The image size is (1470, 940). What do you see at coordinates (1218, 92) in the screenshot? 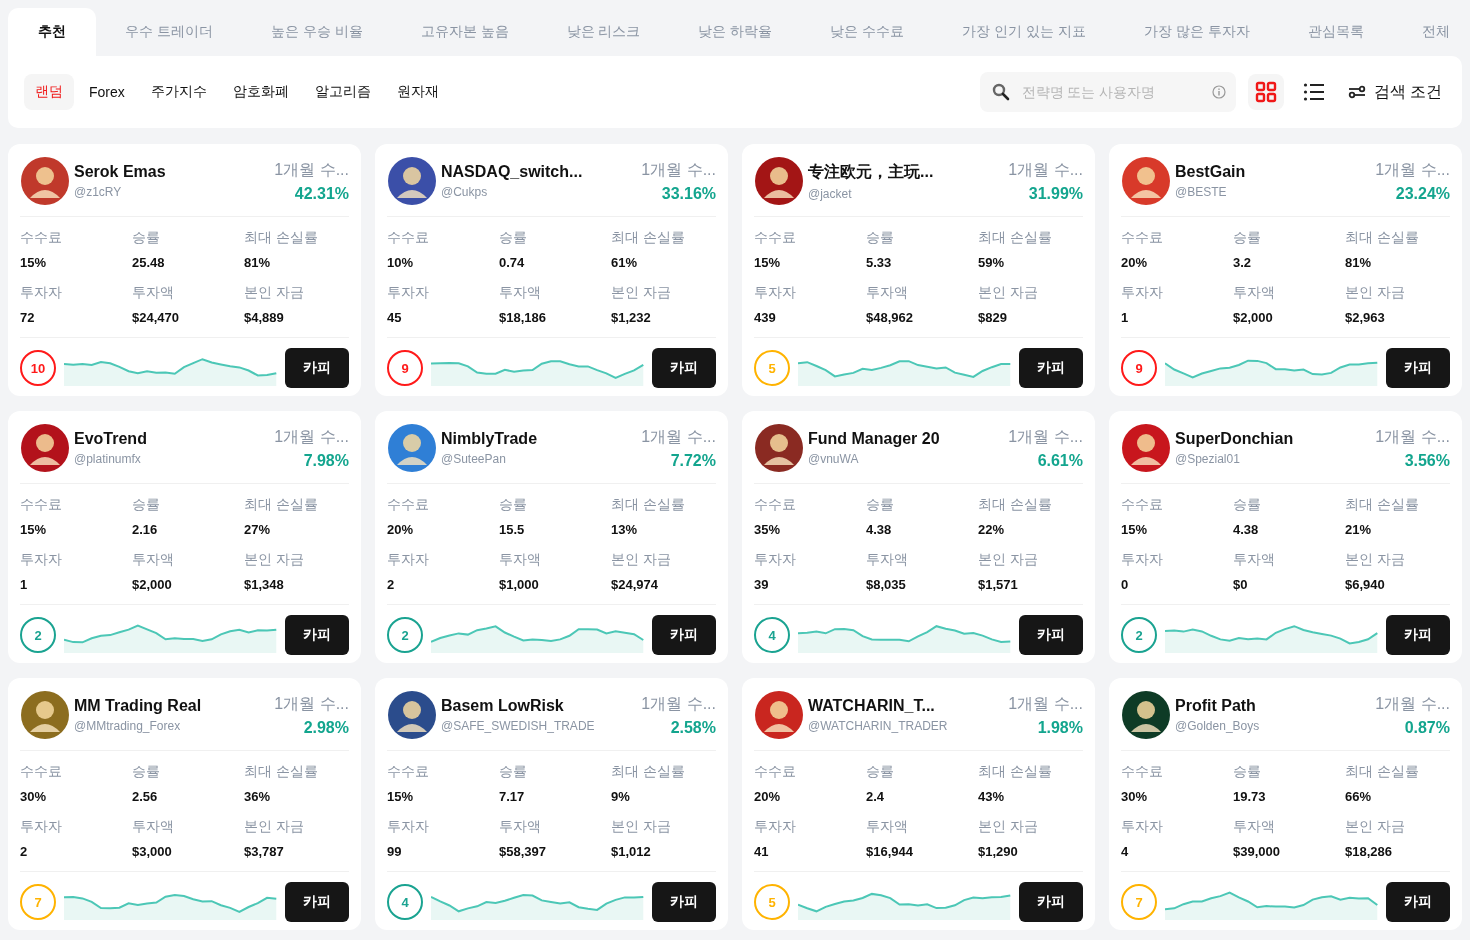
I see `info-icon` at bounding box center [1218, 92].